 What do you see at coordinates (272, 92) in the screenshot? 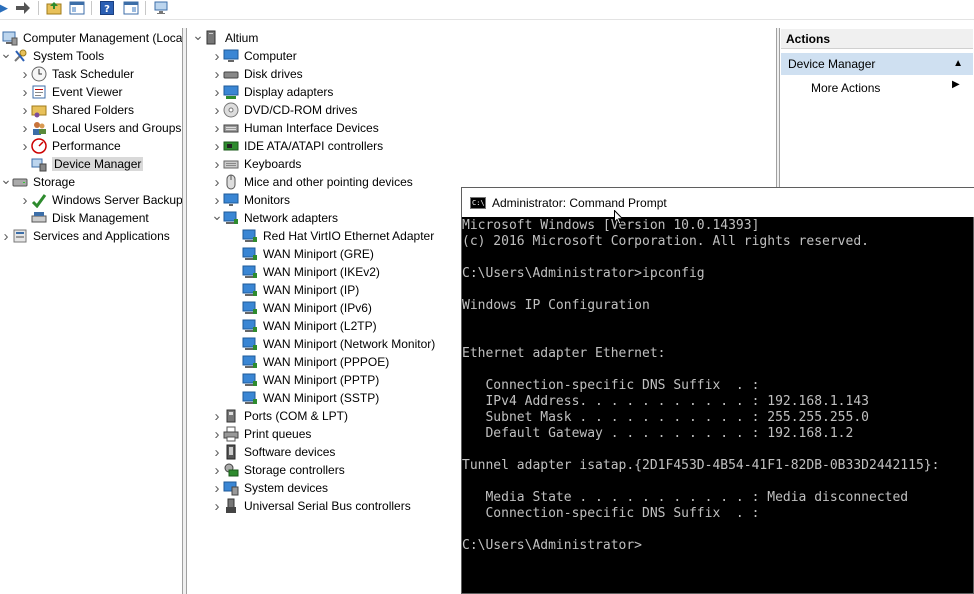
I see `device-category: › Display adapters` at bounding box center [272, 92].